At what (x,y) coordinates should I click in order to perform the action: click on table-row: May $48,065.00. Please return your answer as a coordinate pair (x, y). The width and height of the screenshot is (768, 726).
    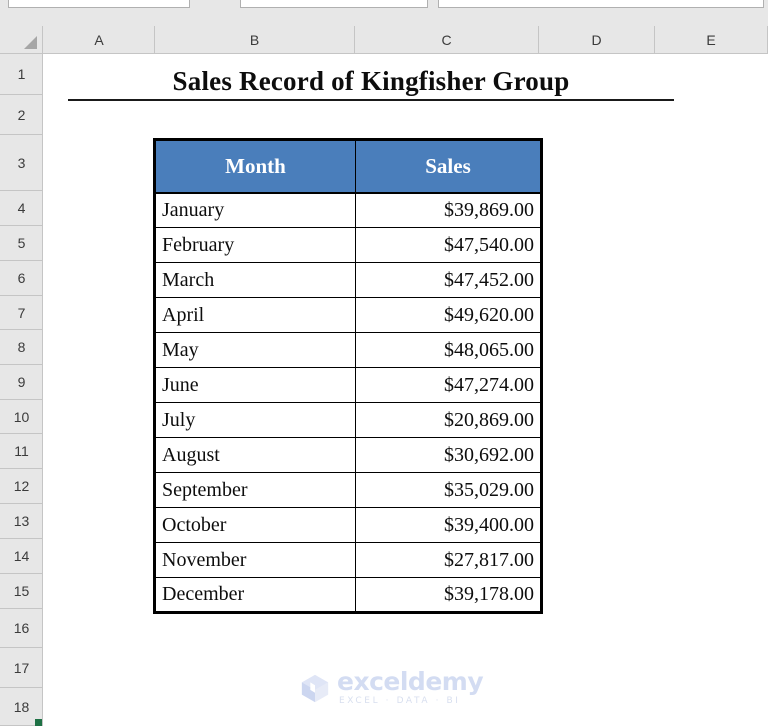
    Looking at the image, I should click on (348, 350).